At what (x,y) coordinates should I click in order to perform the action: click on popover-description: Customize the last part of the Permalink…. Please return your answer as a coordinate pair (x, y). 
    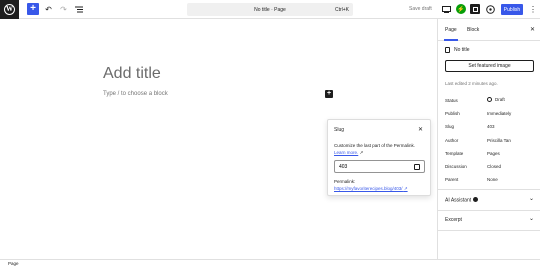
    Looking at the image, I should click on (380, 149).